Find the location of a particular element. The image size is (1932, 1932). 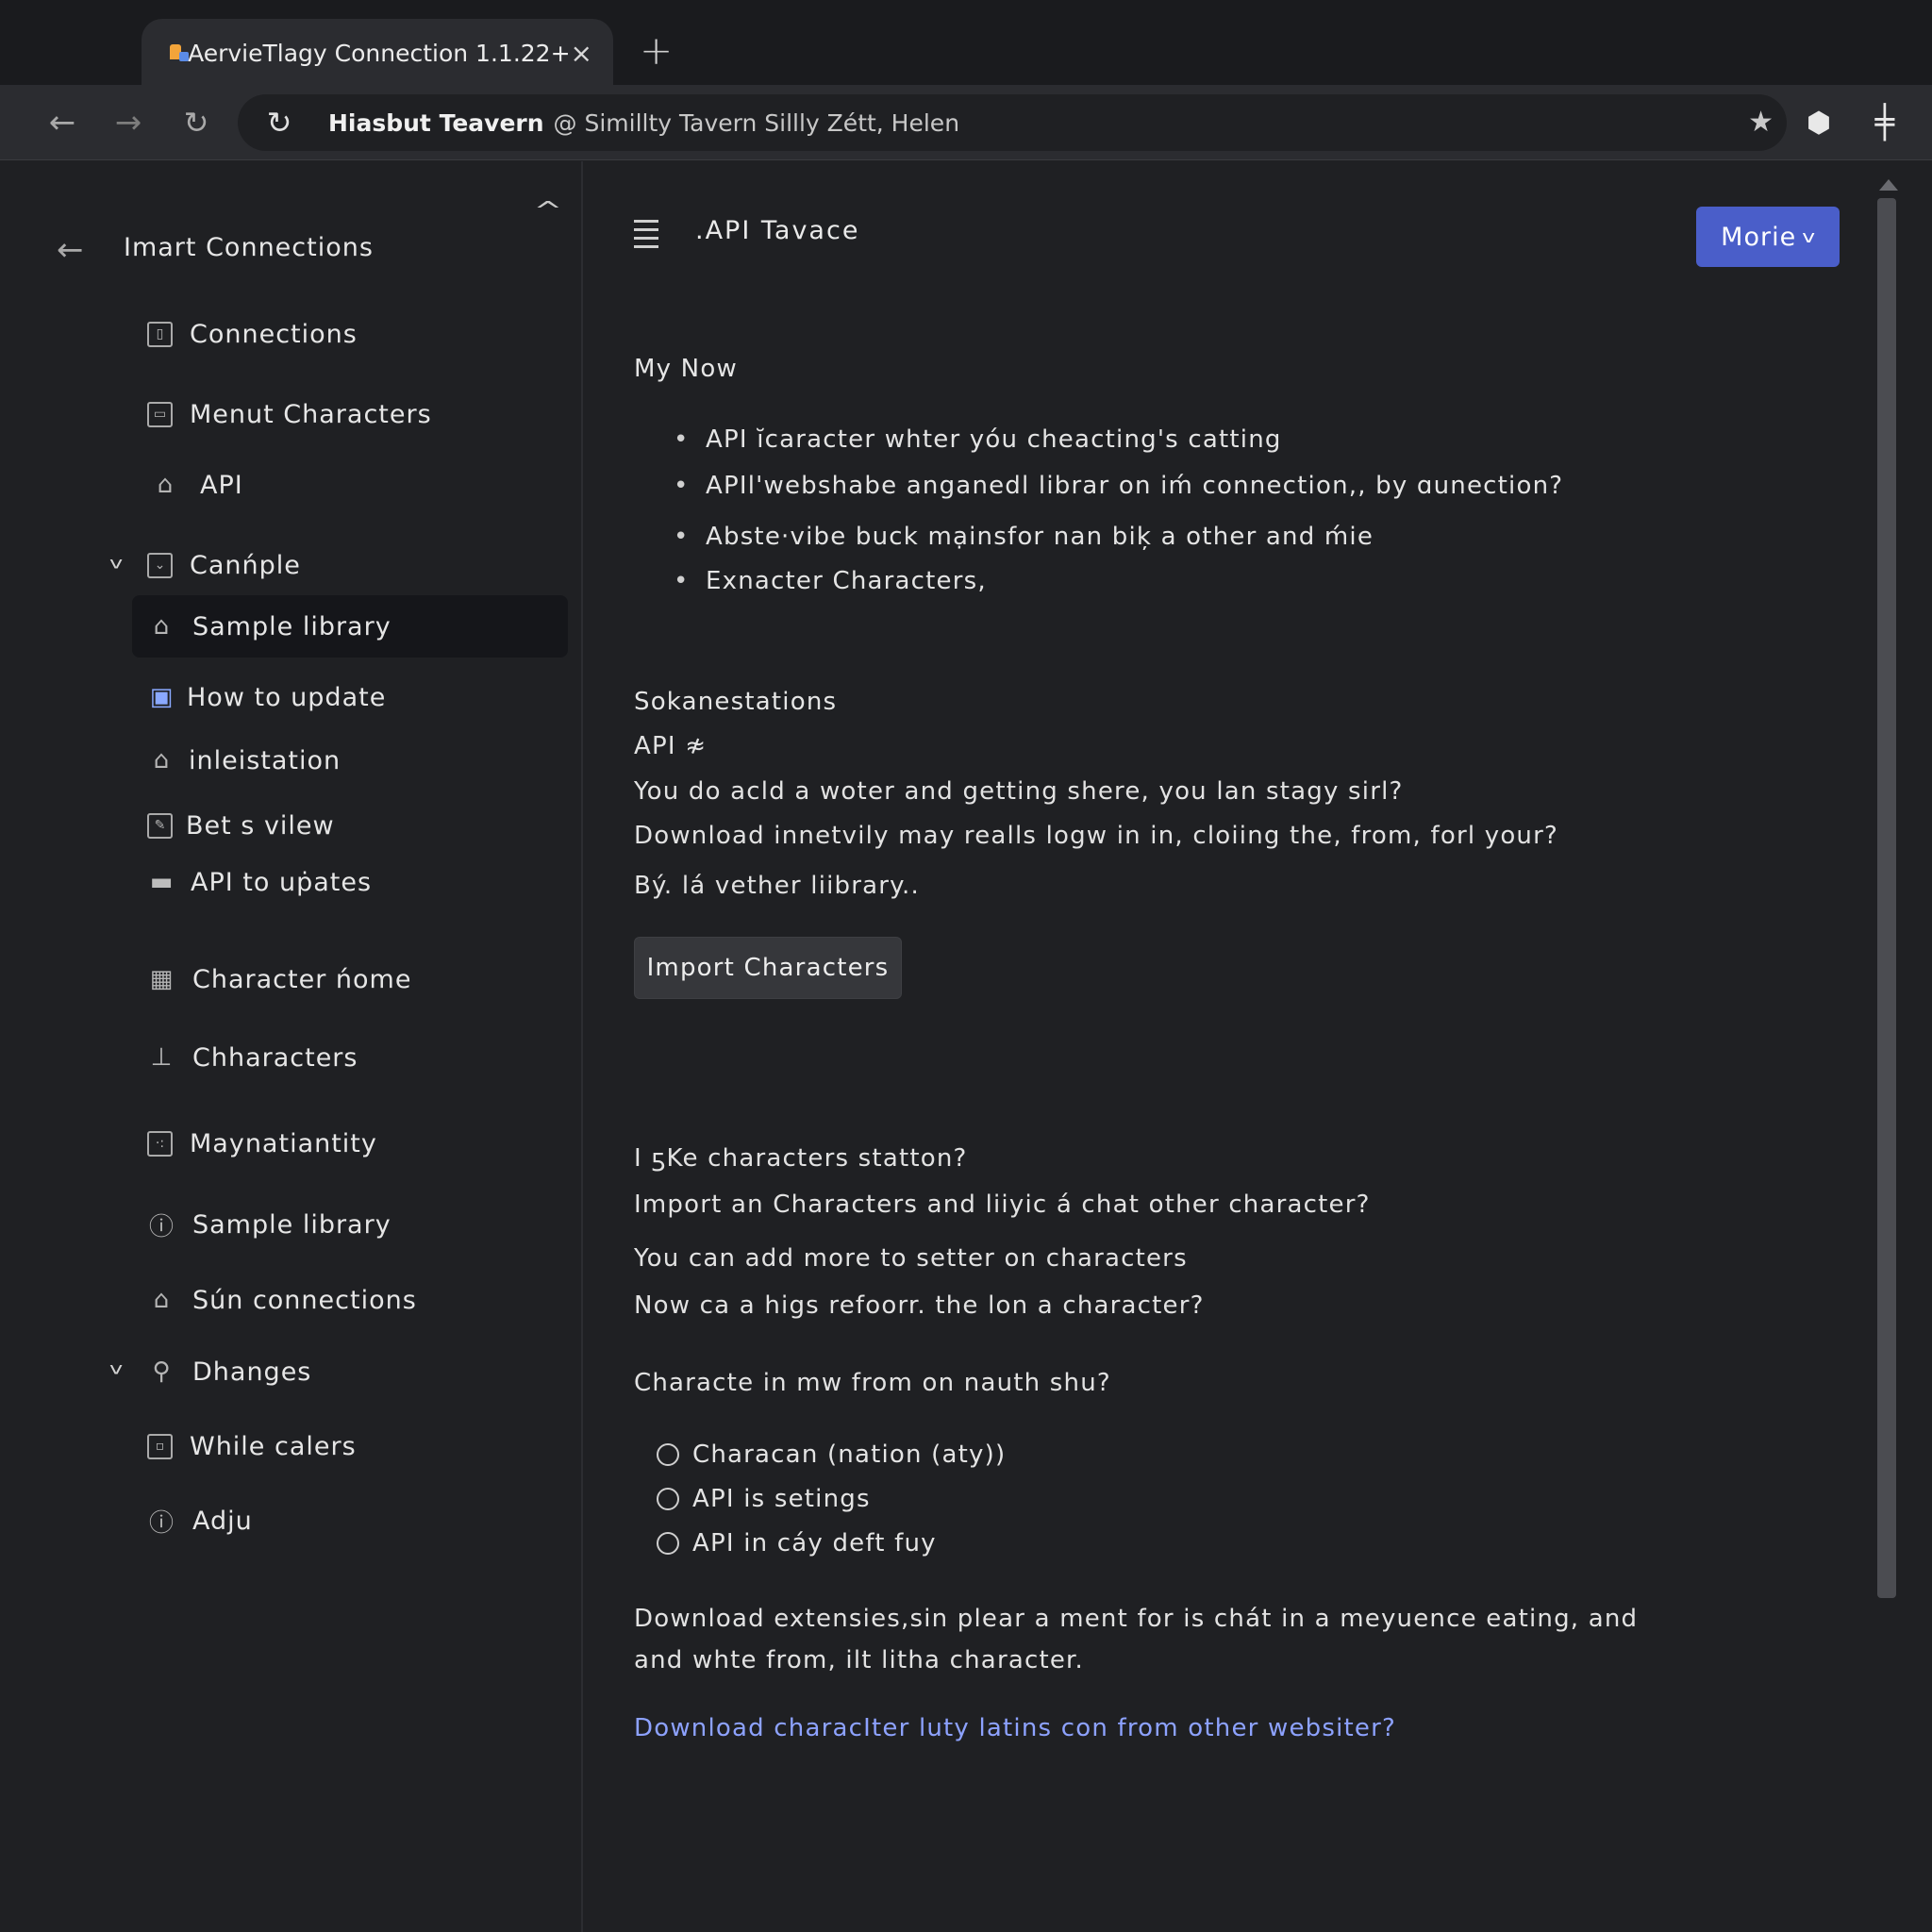

radio-label: API in cáy deft fuy is located at coordinates (815, 1543).